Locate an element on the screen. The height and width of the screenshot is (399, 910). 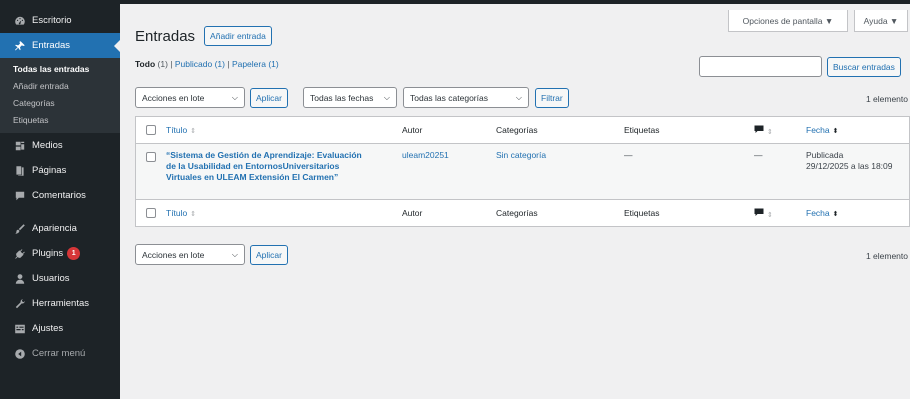
sidebar-item-medios: Medios is located at coordinates (60, 145).